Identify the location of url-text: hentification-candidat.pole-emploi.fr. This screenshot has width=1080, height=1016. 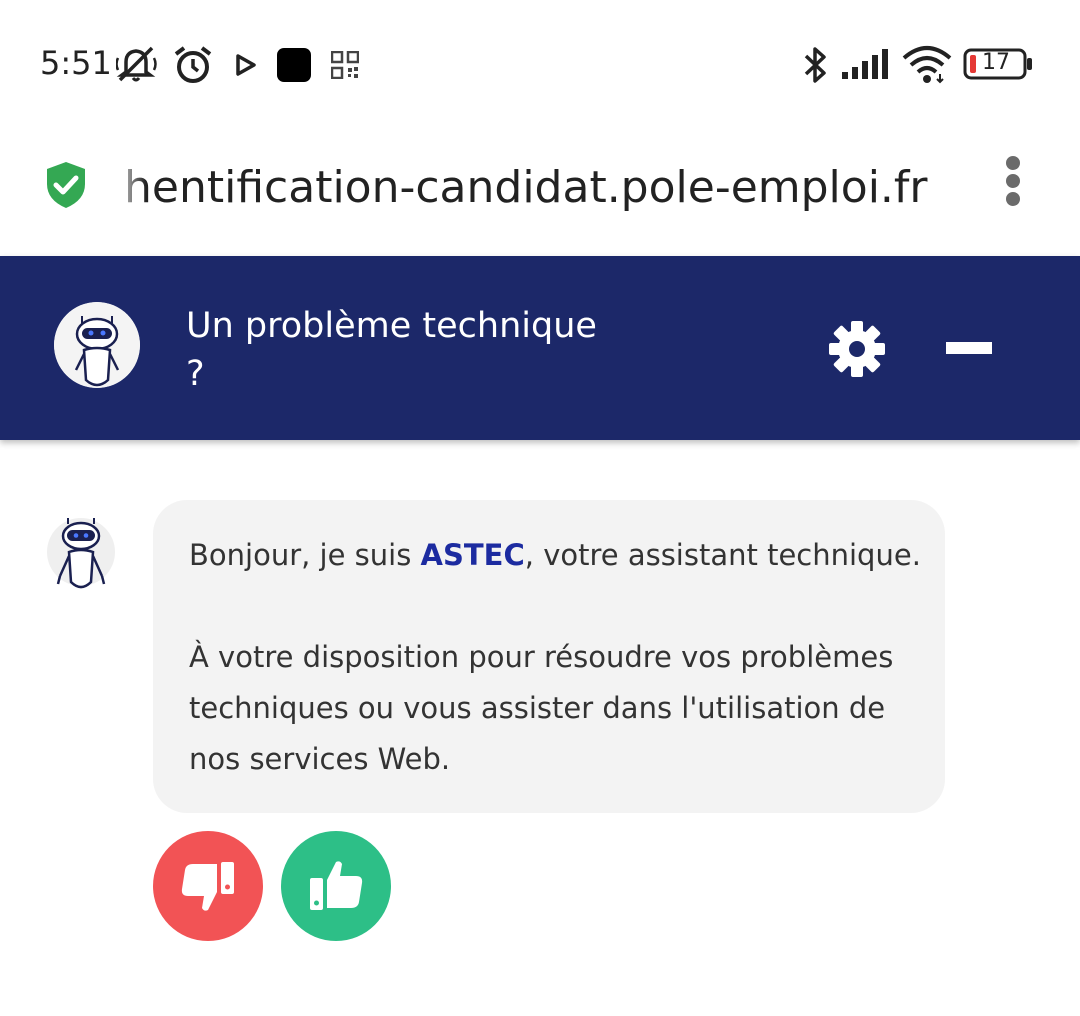
(542, 188).